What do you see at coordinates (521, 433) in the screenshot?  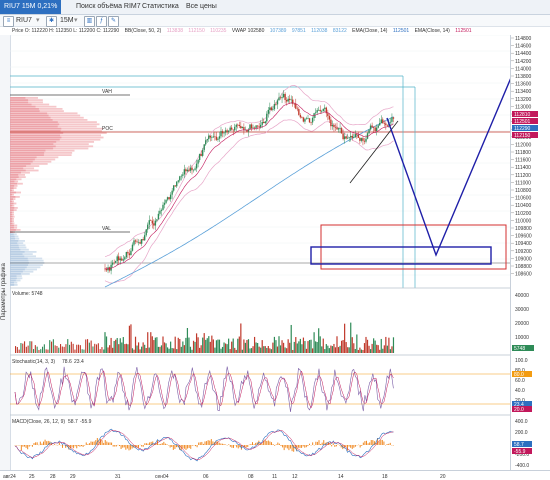 I see `macd-tick: 200.0` at bounding box center [521, 433].